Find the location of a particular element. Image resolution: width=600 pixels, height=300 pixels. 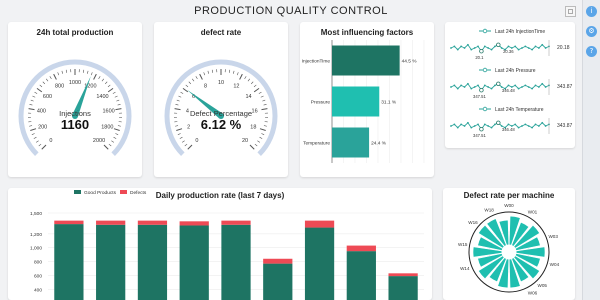

menu-icon is located at coordinates (570, 11).